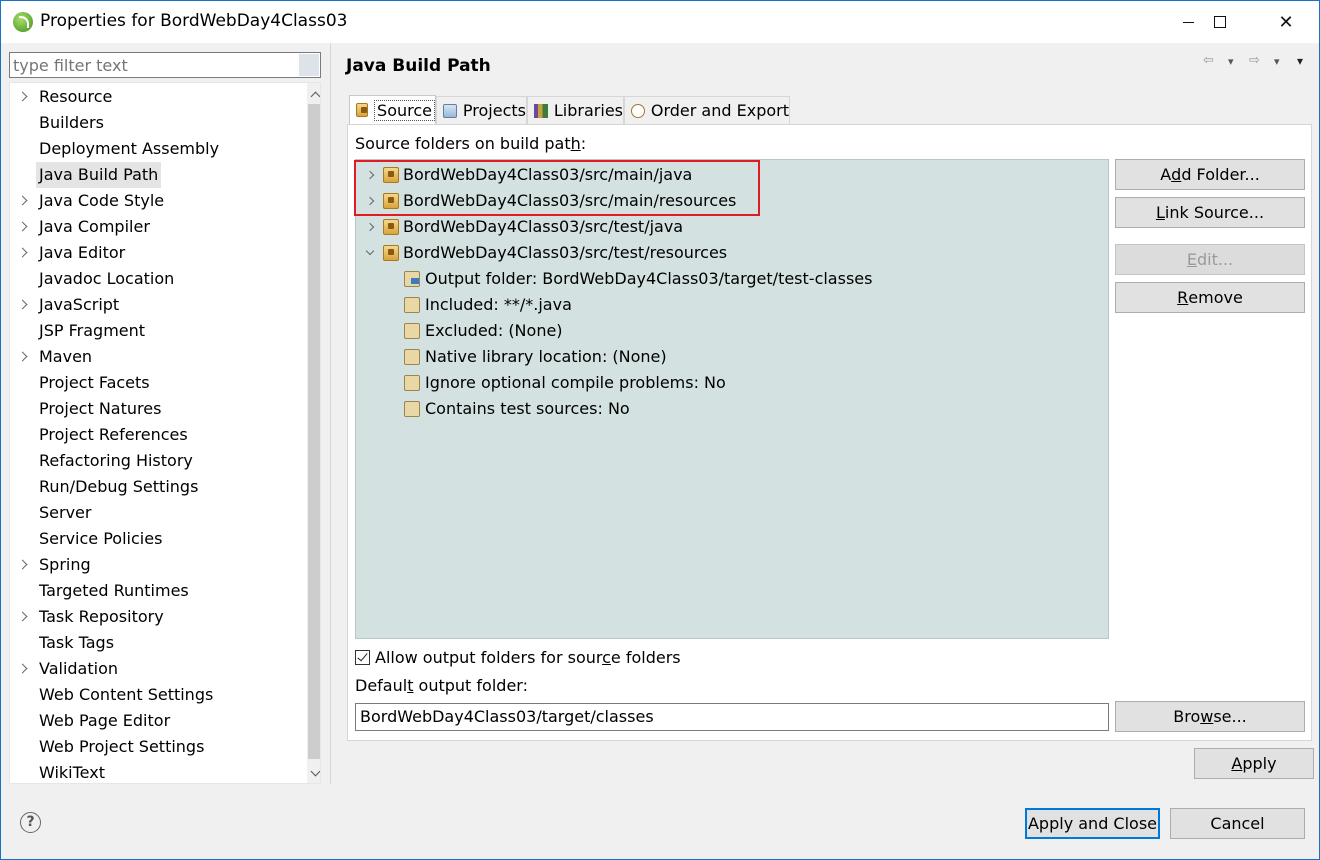  Describe the element at coordinates (371, 253) in the screenshot. I see `chevron-down-icon` at that location.